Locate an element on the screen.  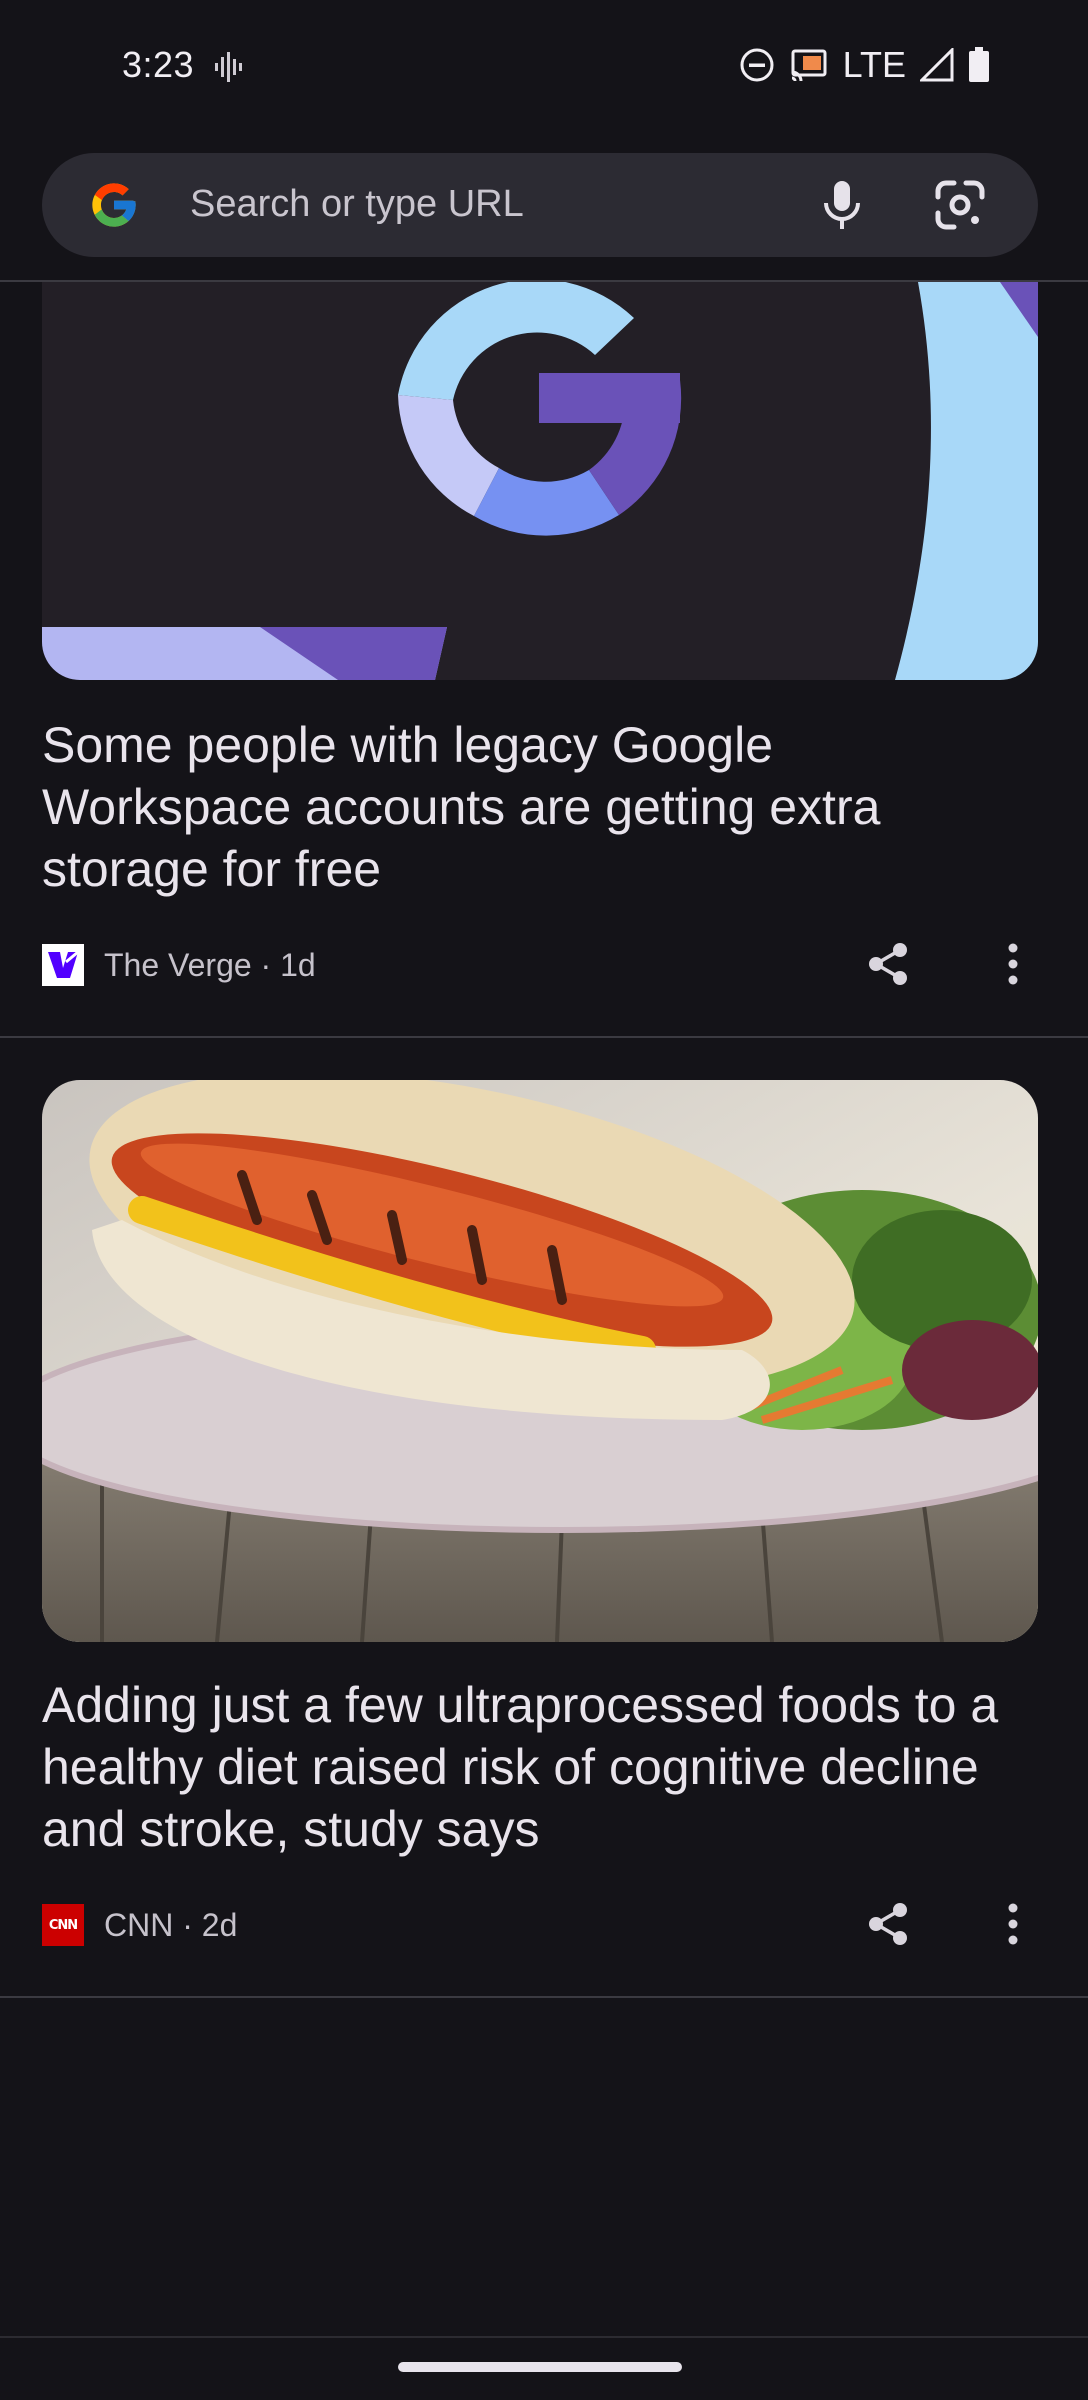
audio-wave-icon is located at coordinates (228, 67).